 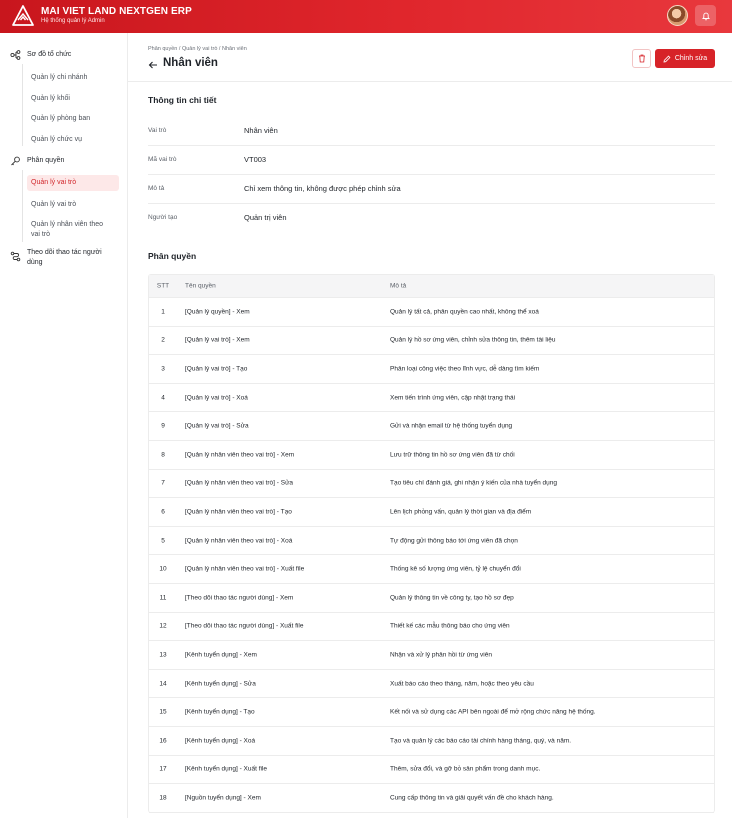 I want to click on notification-button, so click(x=705, y=15).